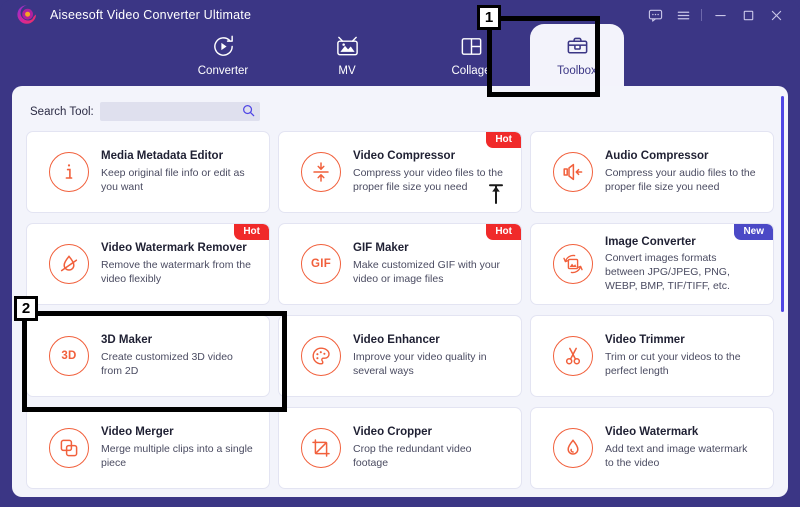 The image size is (800, 507). I want to click on scissors-icon, so click(573, 356).